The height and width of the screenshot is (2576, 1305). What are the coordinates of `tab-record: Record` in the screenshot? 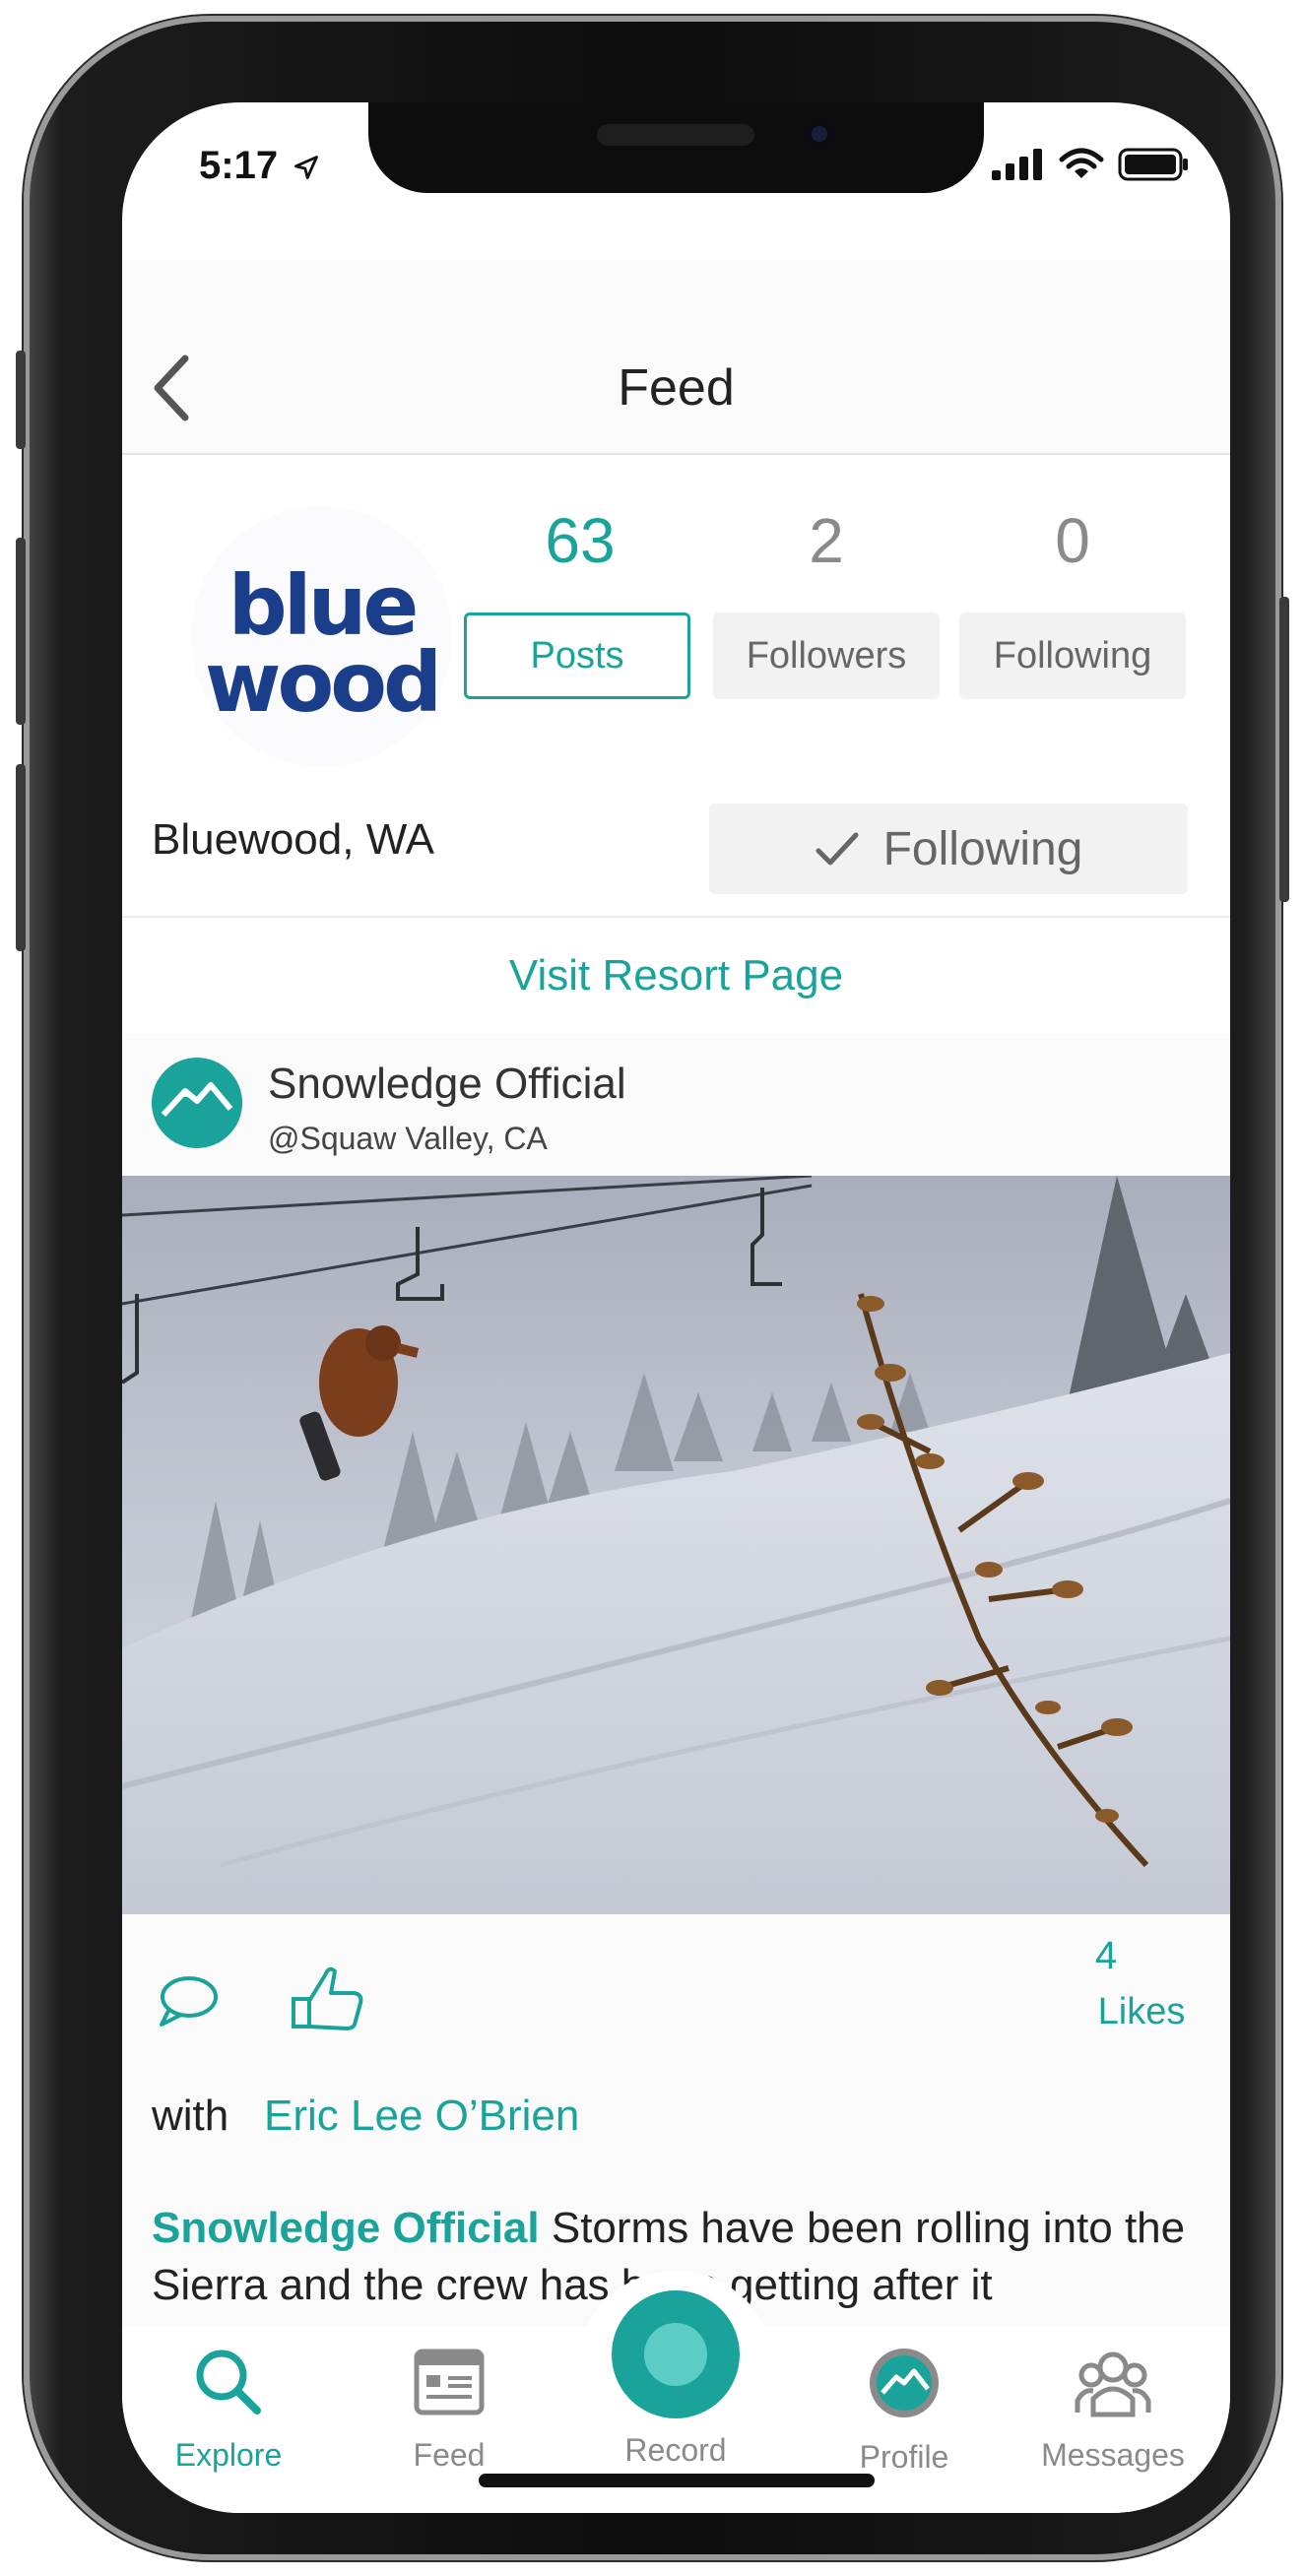 It's located at (675, 2450).